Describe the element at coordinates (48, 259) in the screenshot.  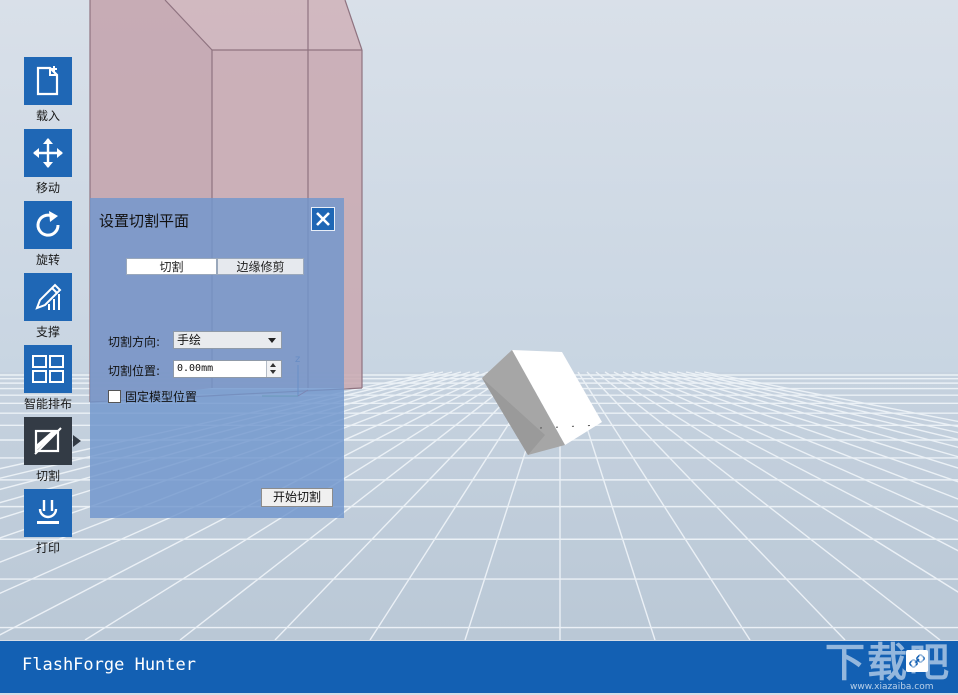
I see `tool-rotate-label: 旋转` at that location.